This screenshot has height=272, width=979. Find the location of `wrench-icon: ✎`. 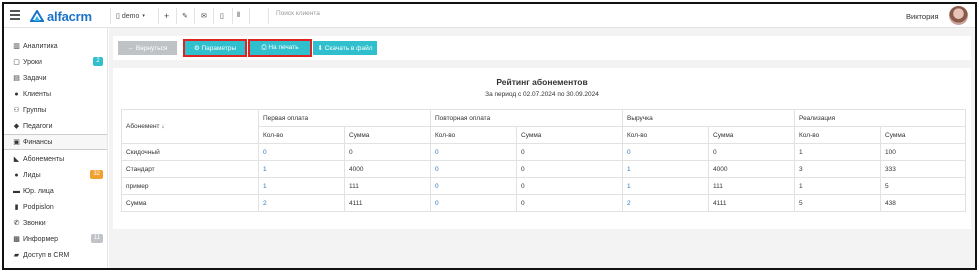

wrench-icon: ✎ is located at coordinates (185, 16).